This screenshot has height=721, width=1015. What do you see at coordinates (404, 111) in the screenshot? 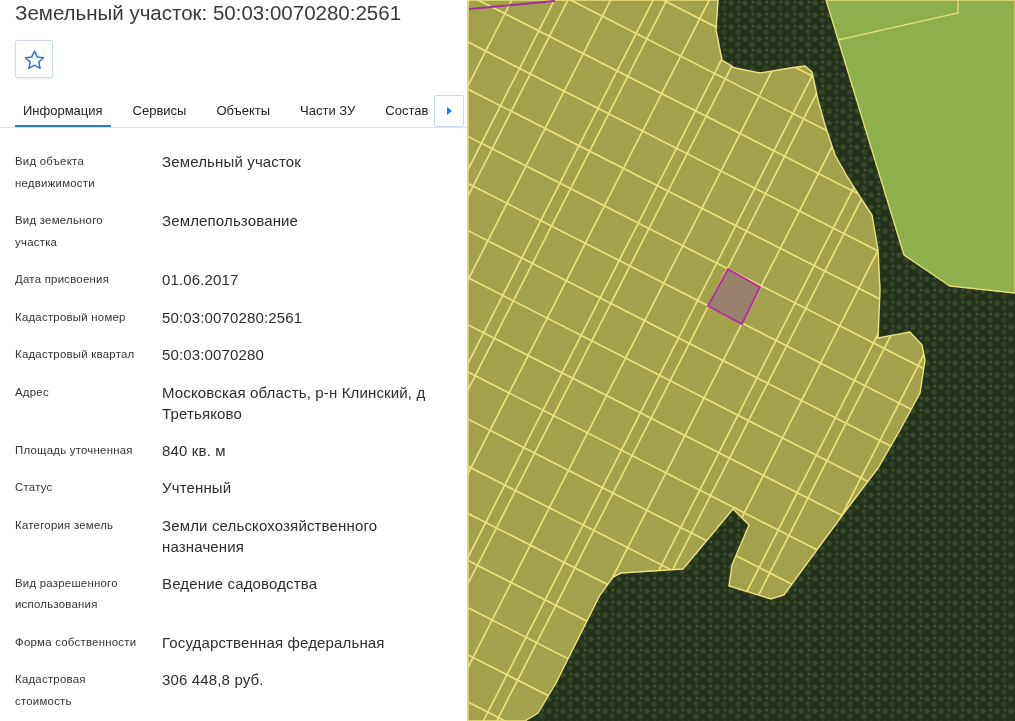
I see `tab: Состав` at bounding box center [404, 111].